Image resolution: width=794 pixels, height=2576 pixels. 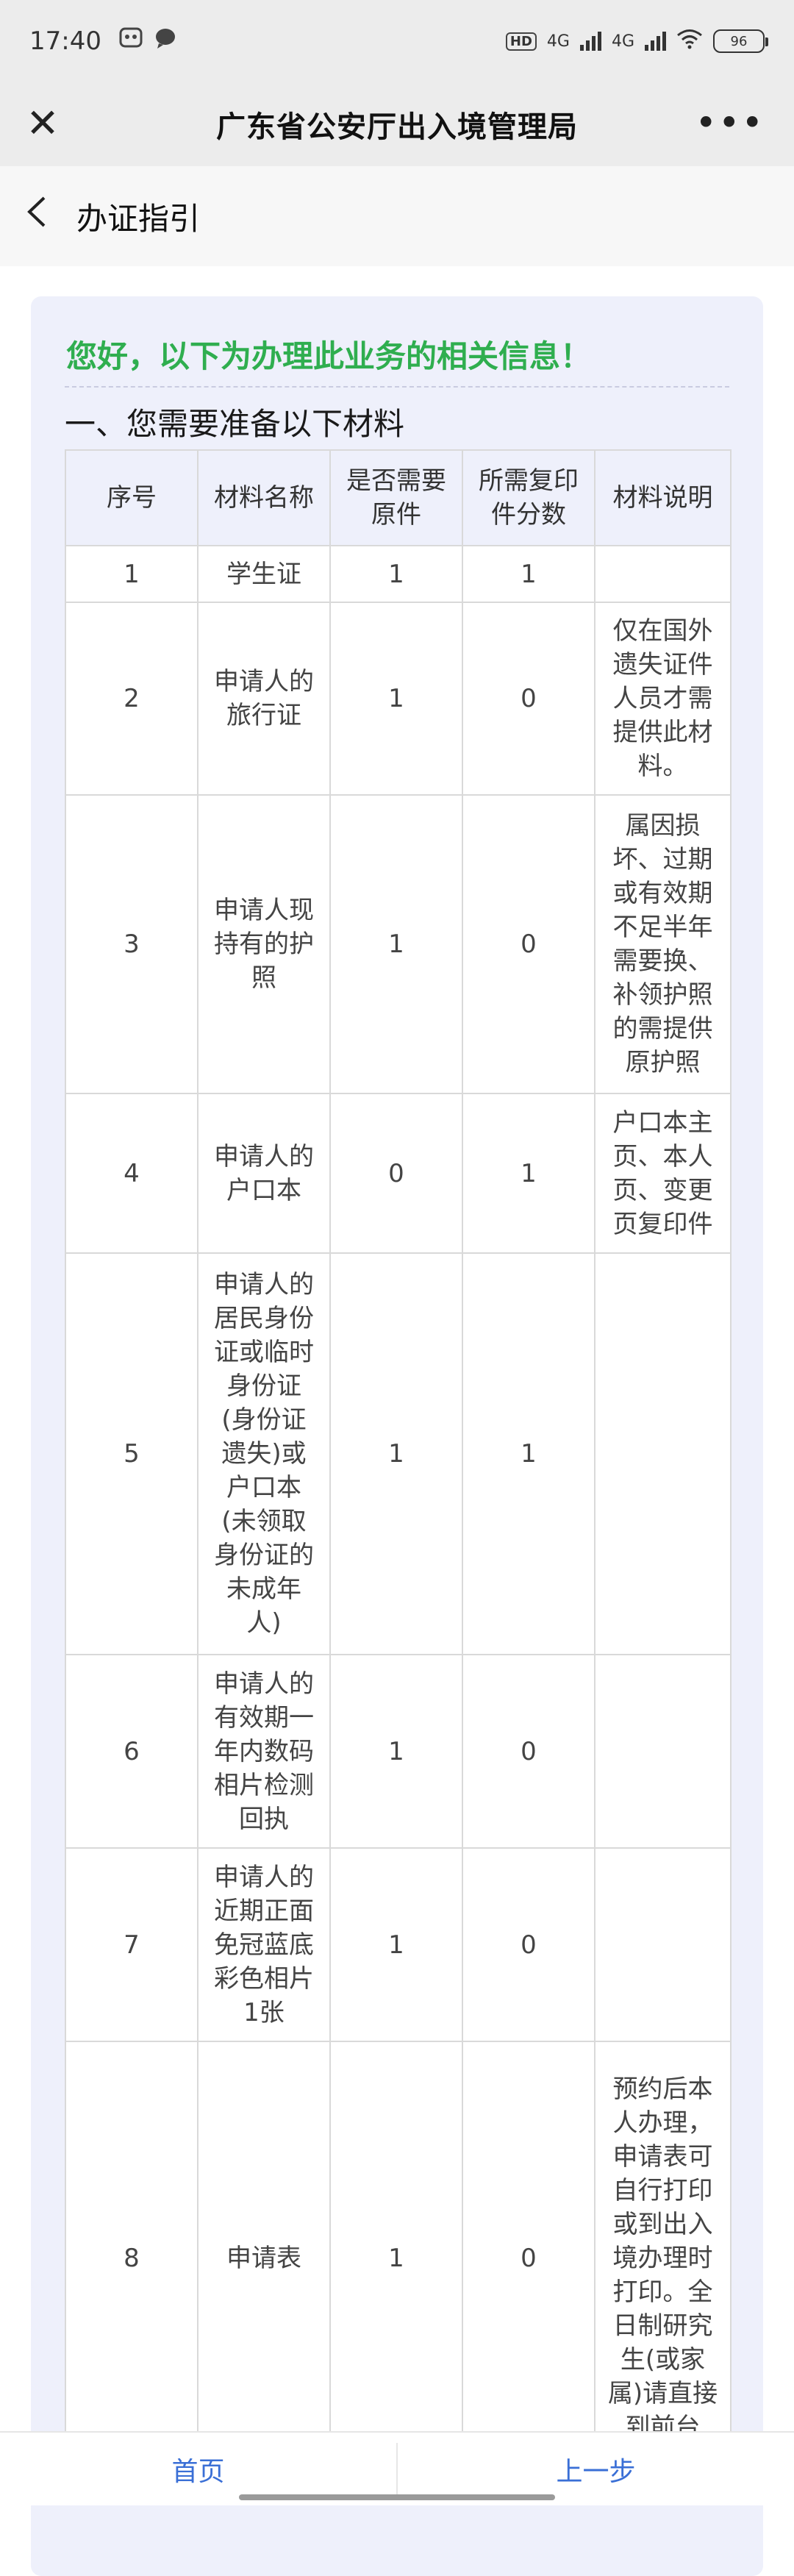 What do you see at coordinates (138, 218) in the screenshot?
I see `sub-header-title: 办证指引` at bounding box center [138, 218].